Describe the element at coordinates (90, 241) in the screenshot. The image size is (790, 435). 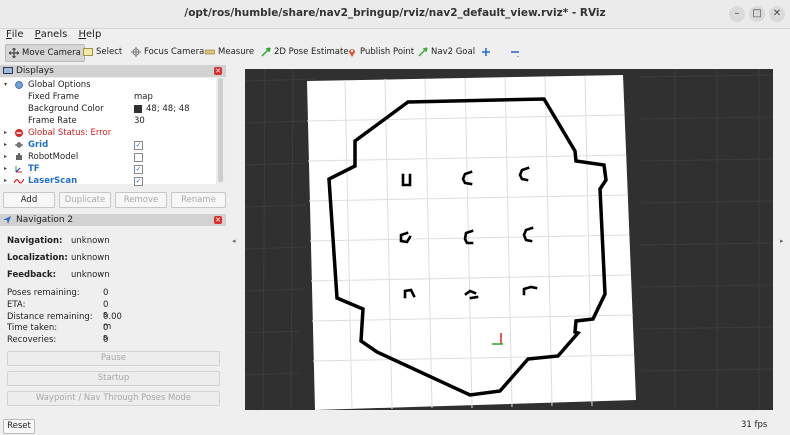
I see `navigation-value: unknown` at that location.